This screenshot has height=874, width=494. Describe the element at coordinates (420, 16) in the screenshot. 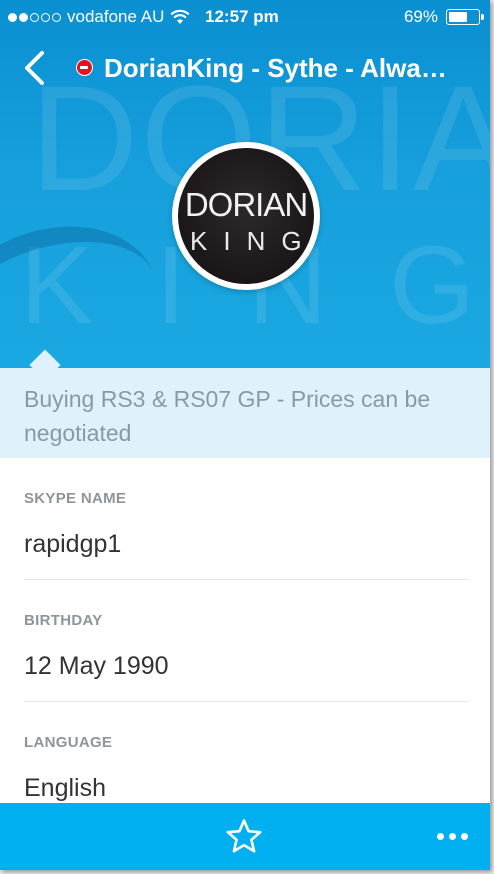

I see `battery-percent: 69%` at that location.